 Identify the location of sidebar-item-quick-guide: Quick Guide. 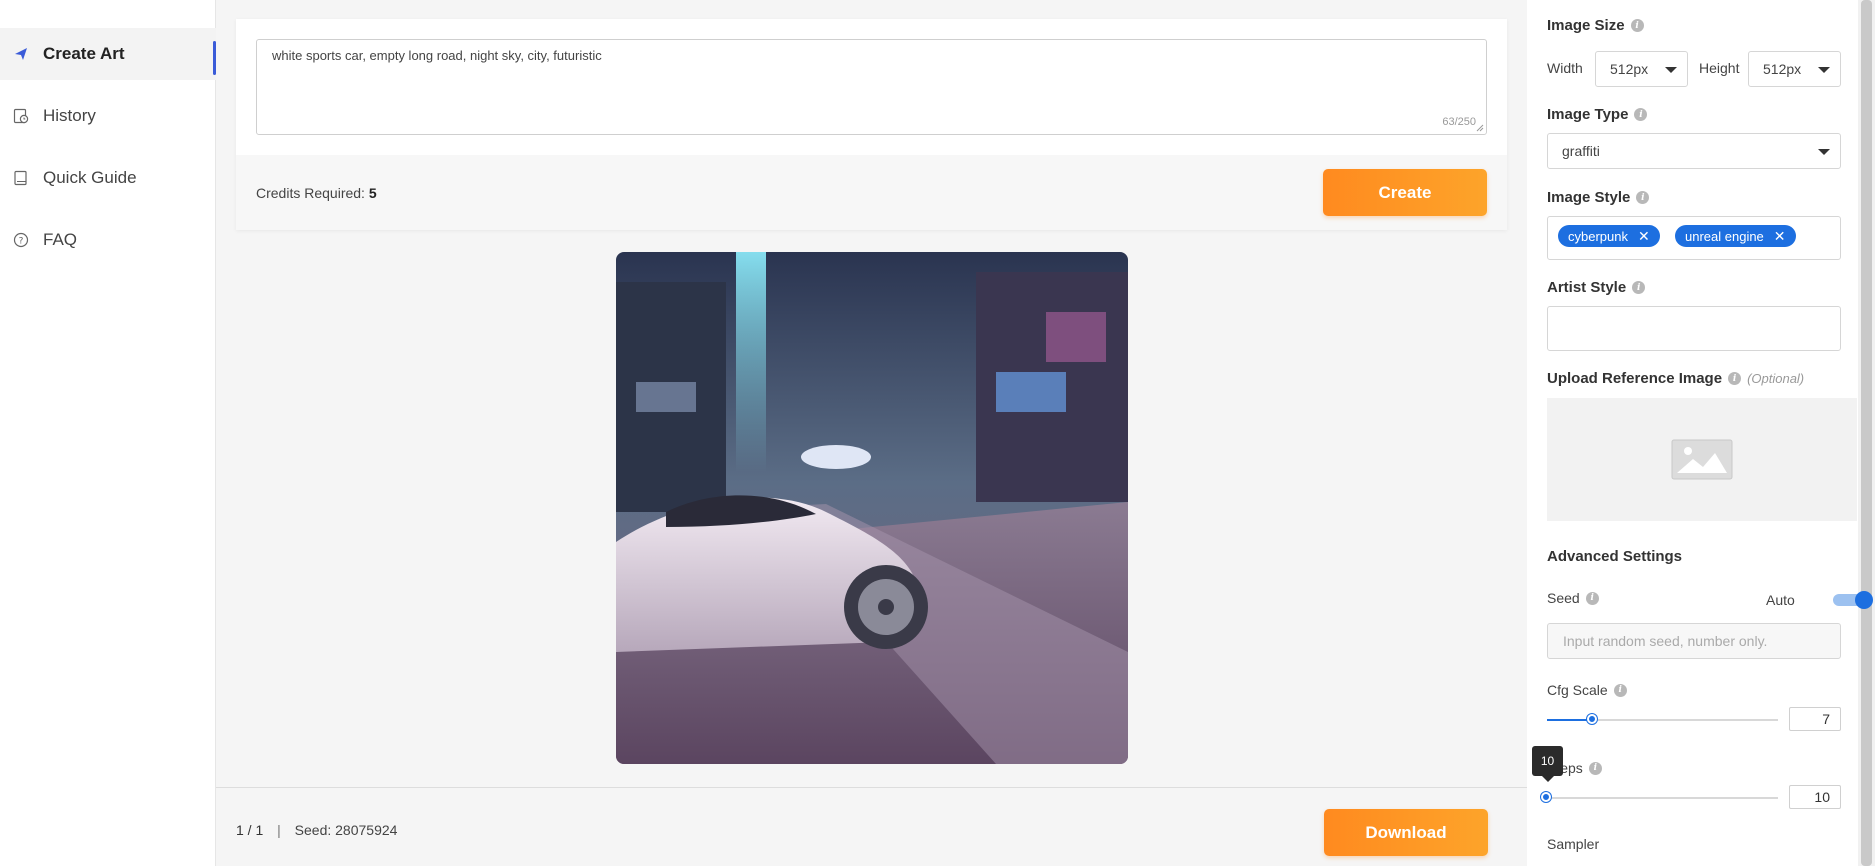
(108, 178).